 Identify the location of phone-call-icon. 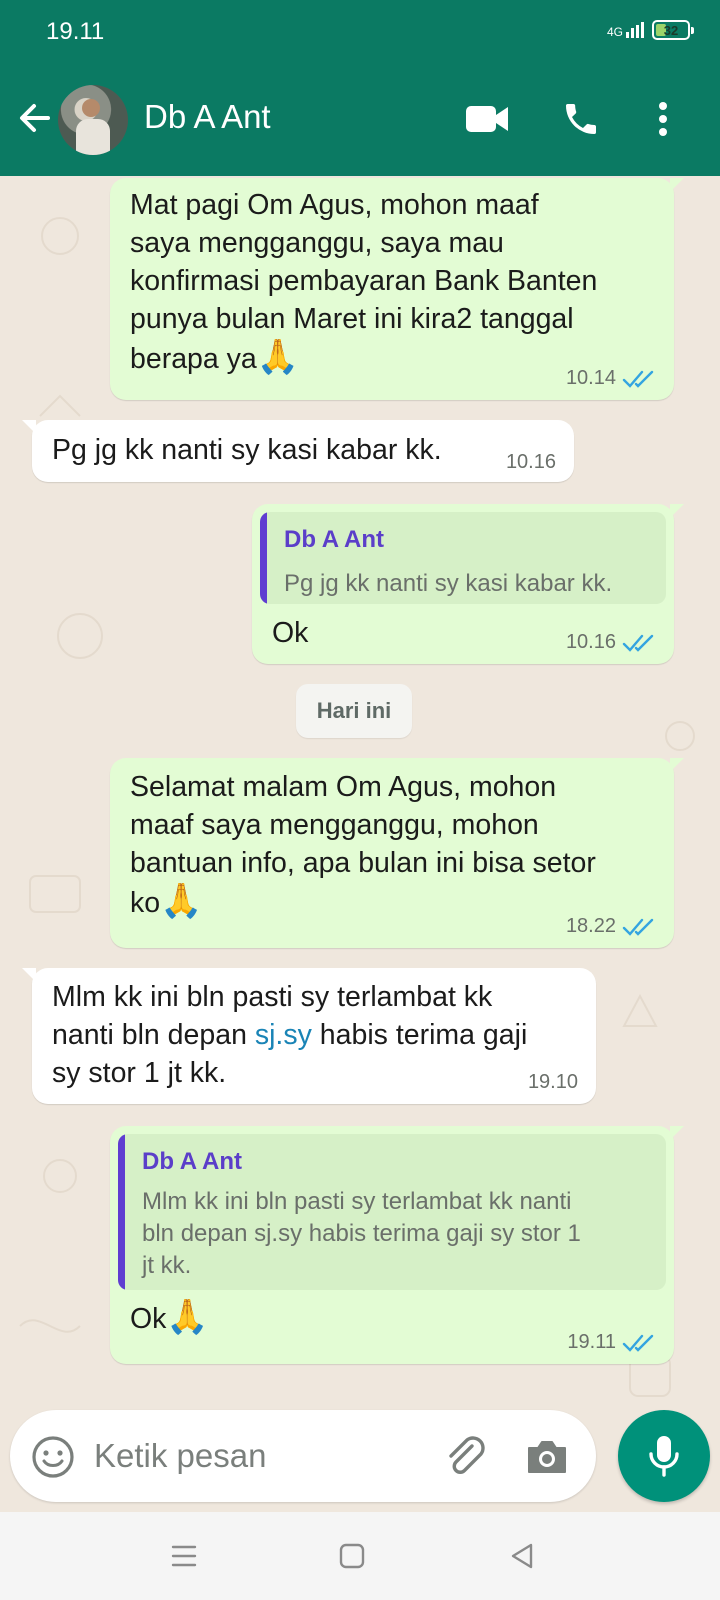
(581, 119).